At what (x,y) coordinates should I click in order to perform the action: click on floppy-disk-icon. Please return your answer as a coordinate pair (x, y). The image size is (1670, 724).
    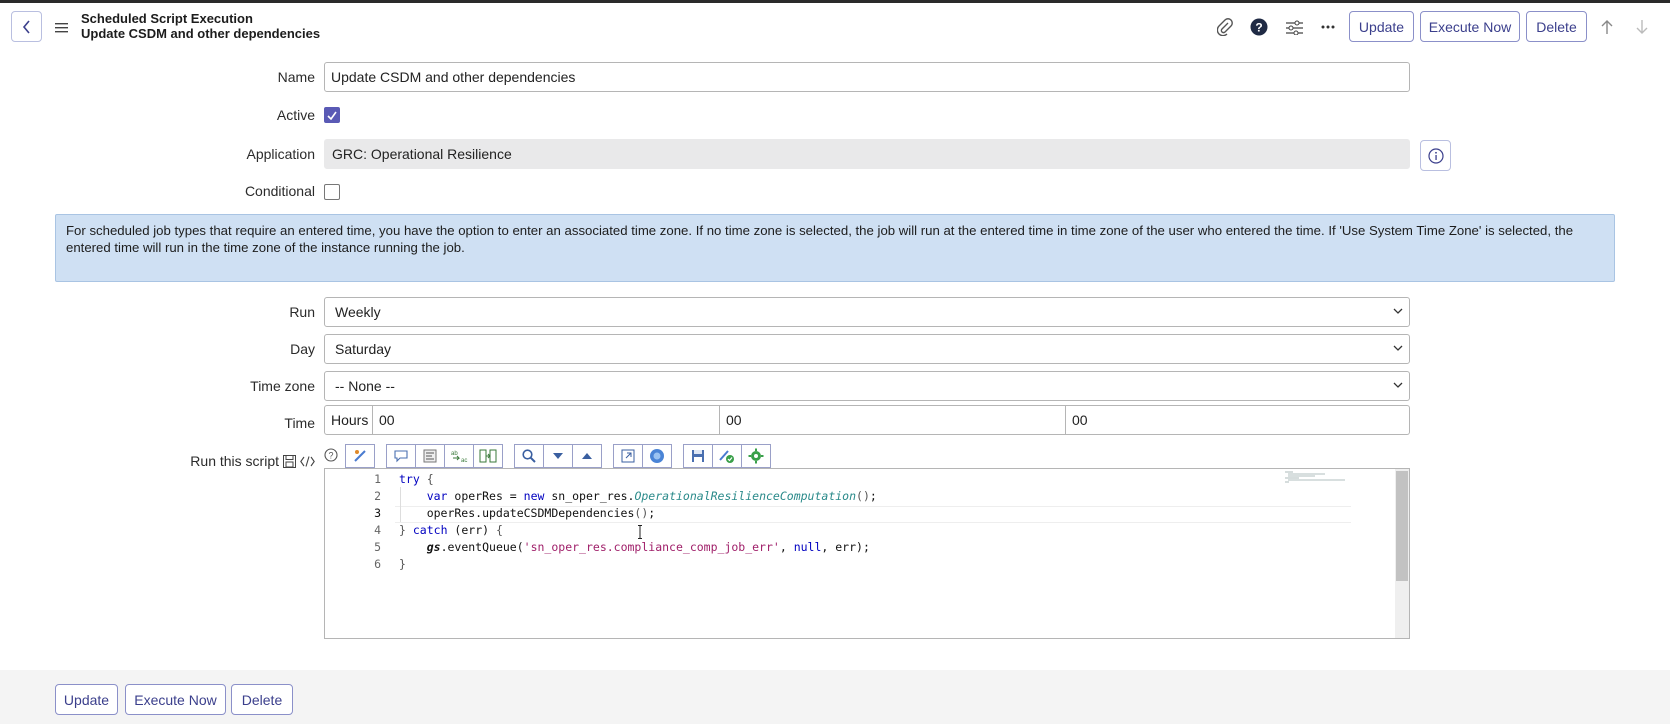
    Looking at the image, I should click on (698, 456).